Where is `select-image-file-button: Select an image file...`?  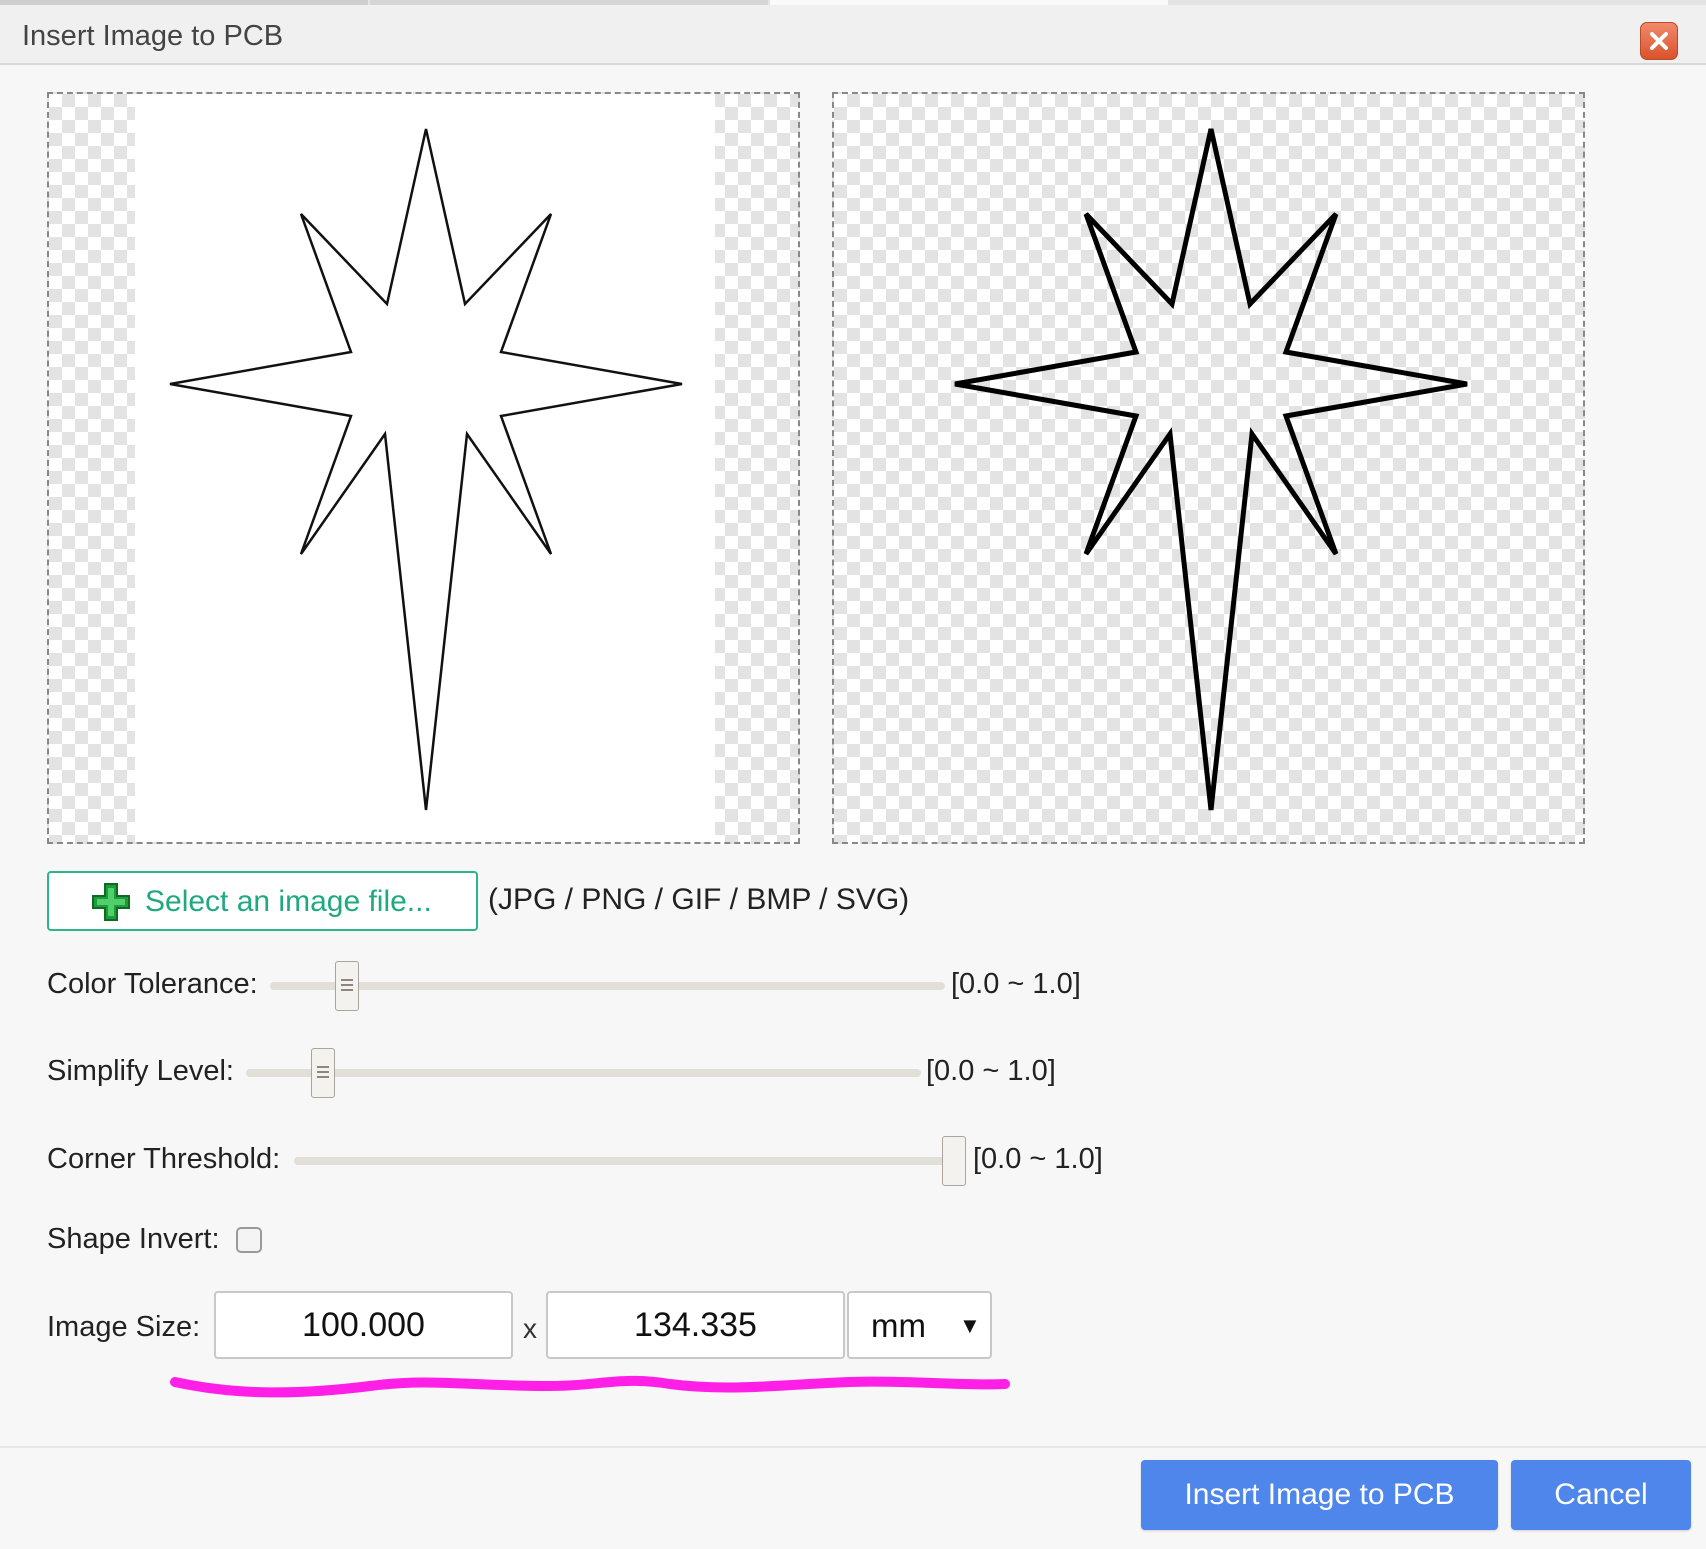
select-image-file-button: Select an image file... is located at coordinates (262, 901).